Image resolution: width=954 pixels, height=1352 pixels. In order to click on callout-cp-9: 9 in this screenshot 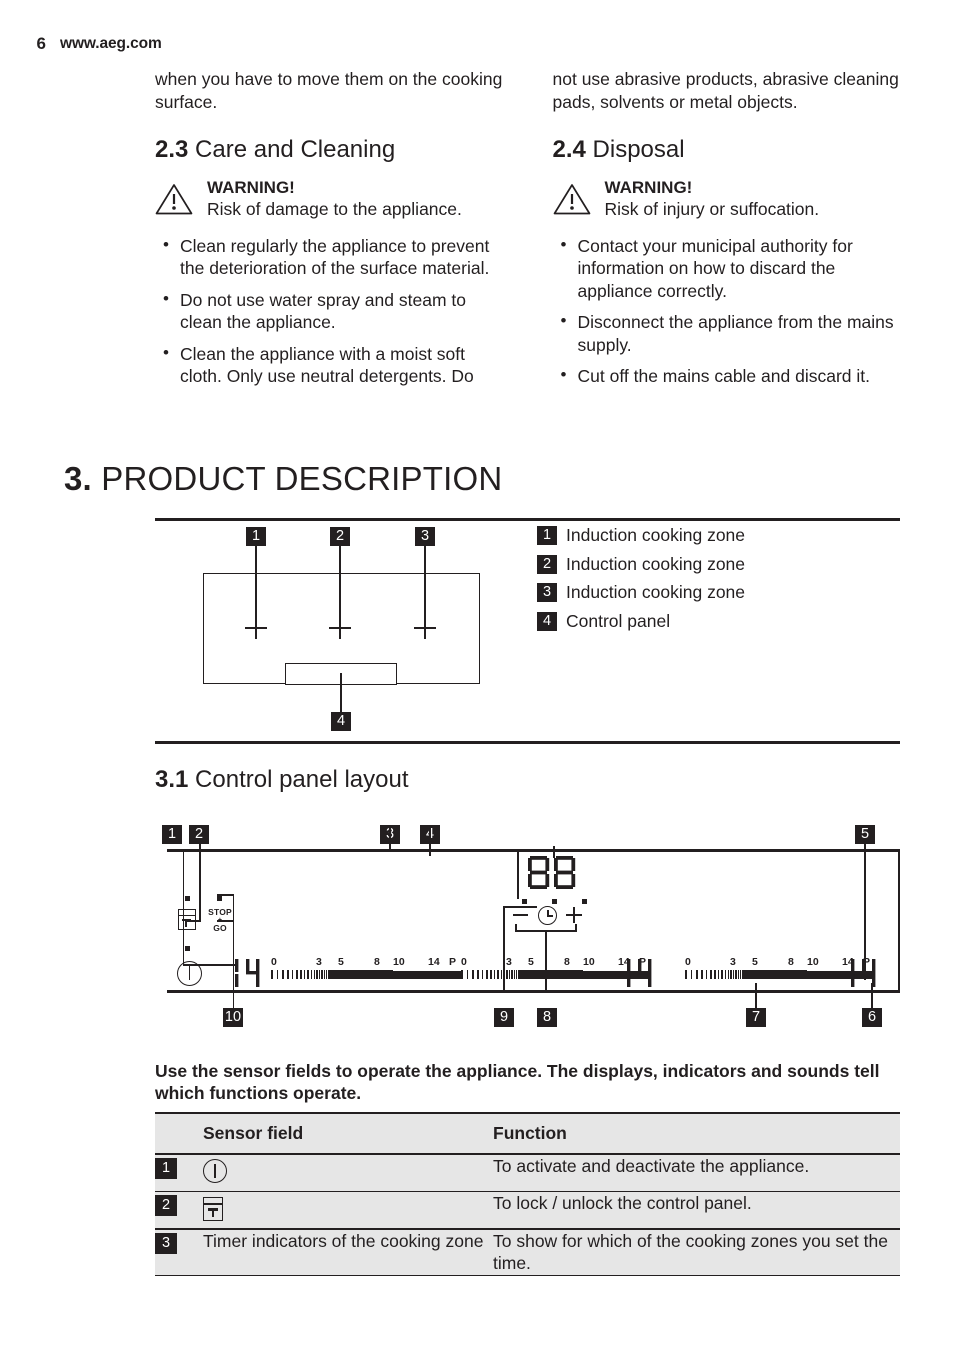, I will do `click(504, 1017)`.